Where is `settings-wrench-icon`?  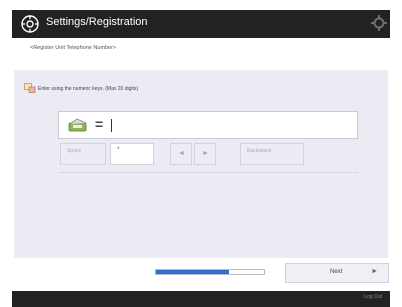
settings-wrench-icon is located at coordinates (30, 24).